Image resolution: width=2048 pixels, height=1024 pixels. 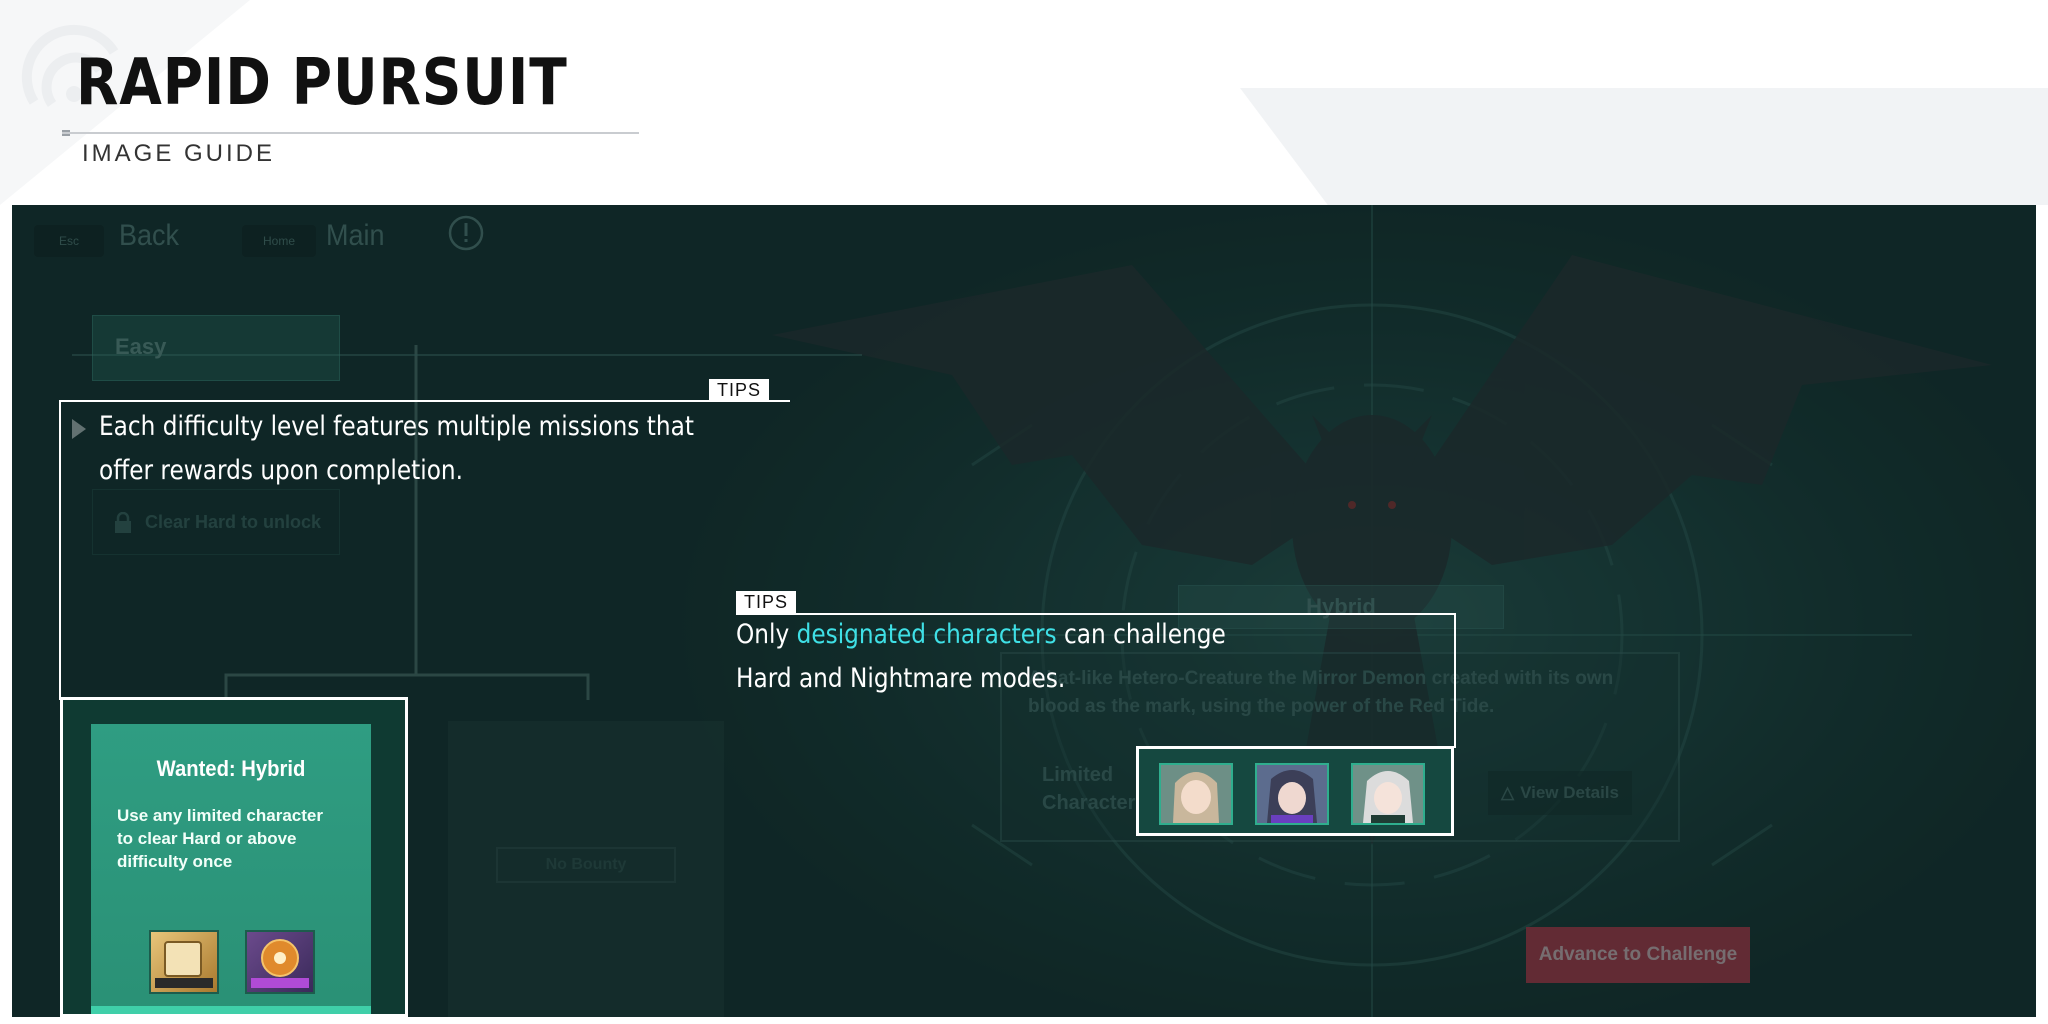 I want to click on advance-to-challenge-button: Advance to Challenge, so click(x=1638, y=955).